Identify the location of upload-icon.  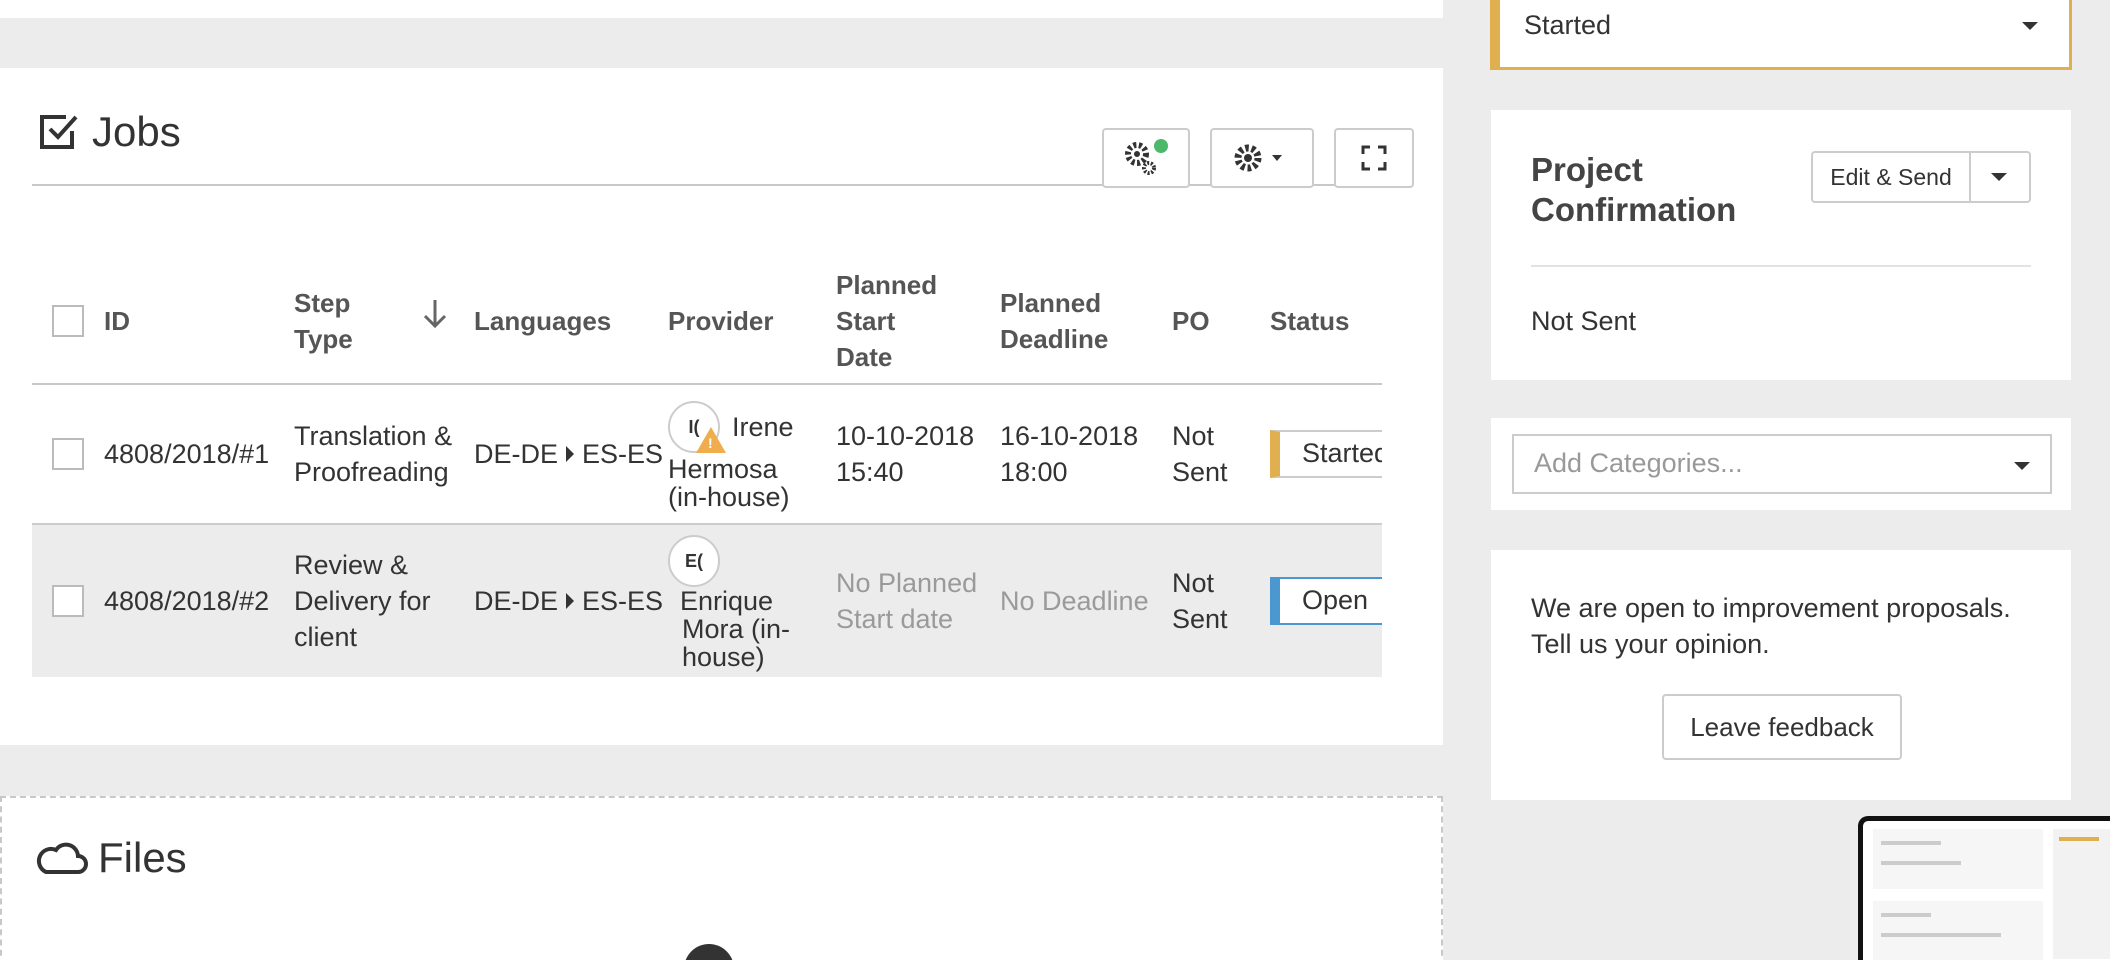
(709, 952).